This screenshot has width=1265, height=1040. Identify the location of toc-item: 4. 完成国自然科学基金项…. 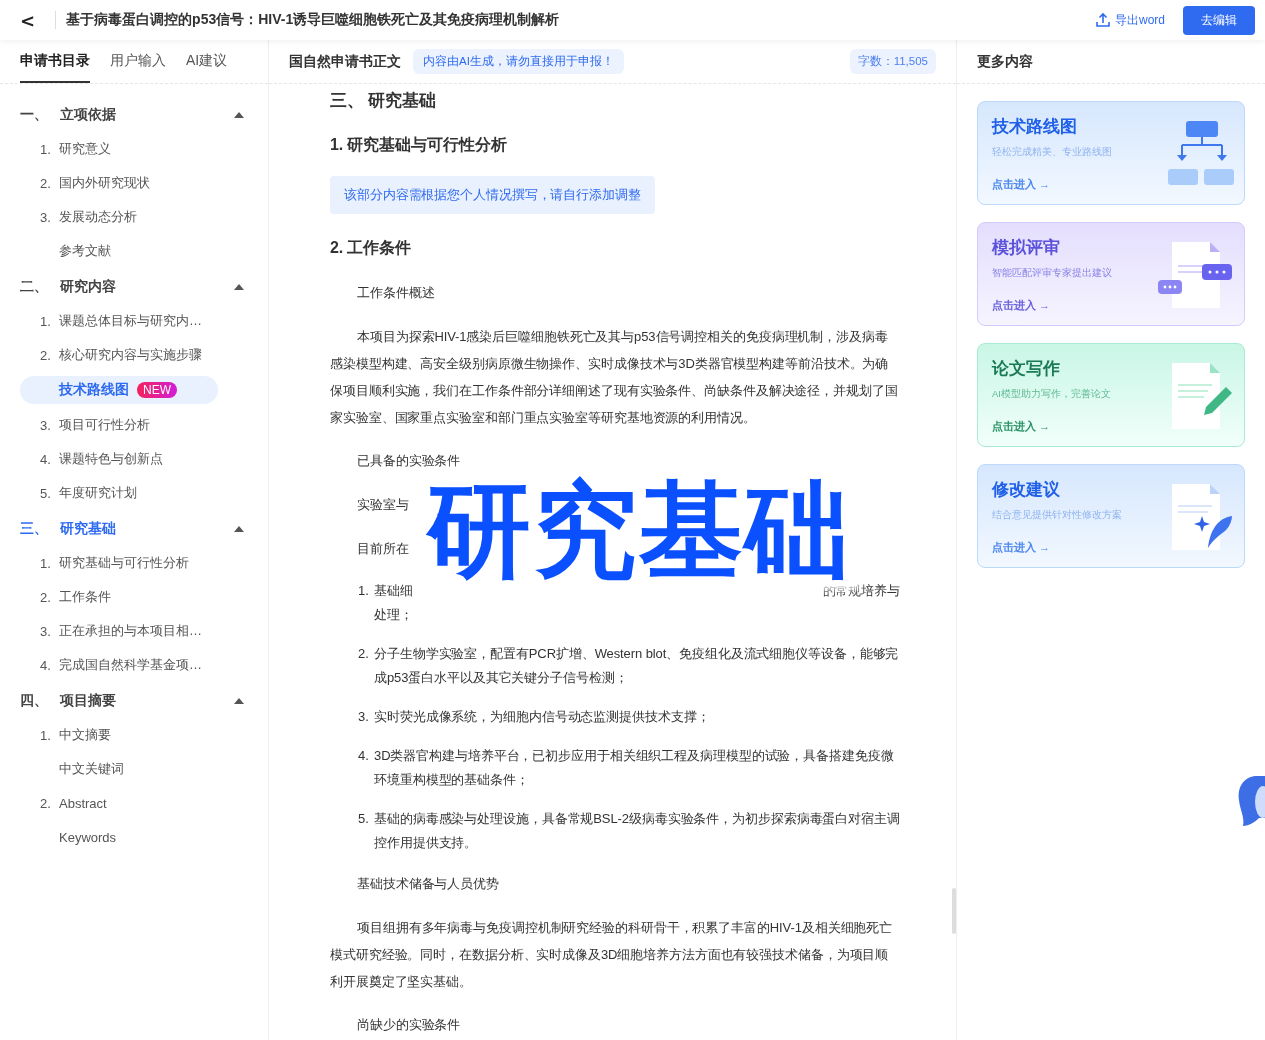
(134, 665).